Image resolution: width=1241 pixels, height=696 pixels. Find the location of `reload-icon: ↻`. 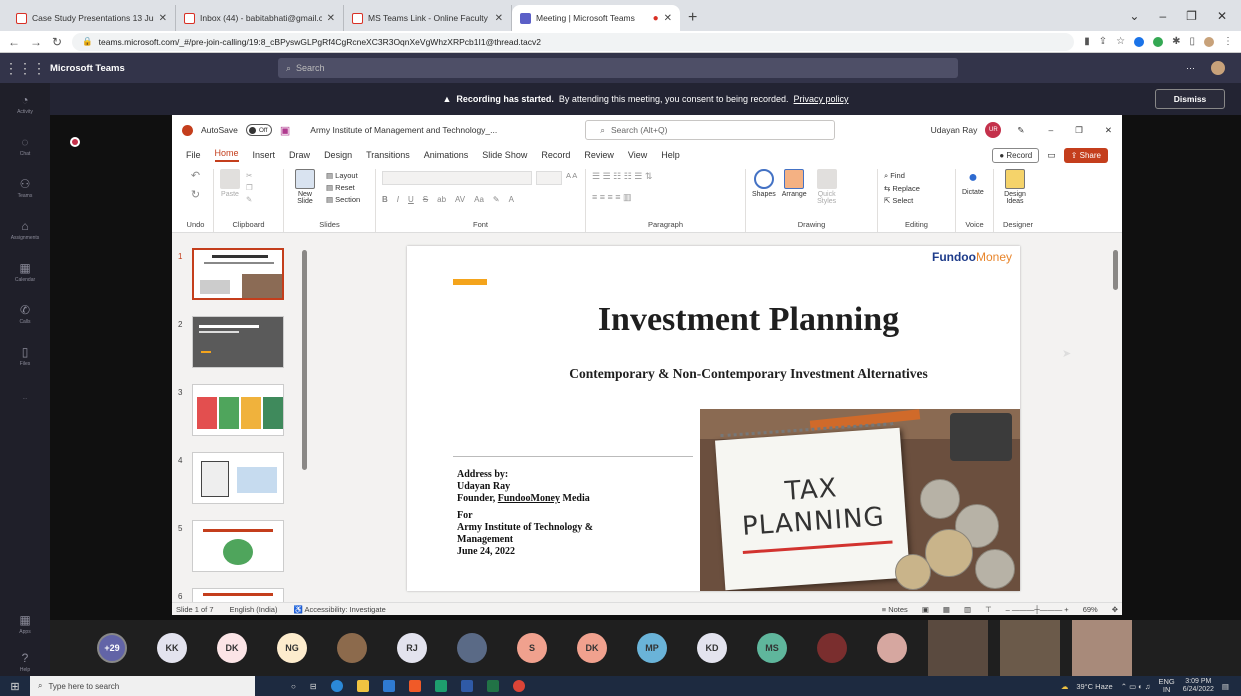

reload-icon: ↻ is located at coordinates (57, 42).